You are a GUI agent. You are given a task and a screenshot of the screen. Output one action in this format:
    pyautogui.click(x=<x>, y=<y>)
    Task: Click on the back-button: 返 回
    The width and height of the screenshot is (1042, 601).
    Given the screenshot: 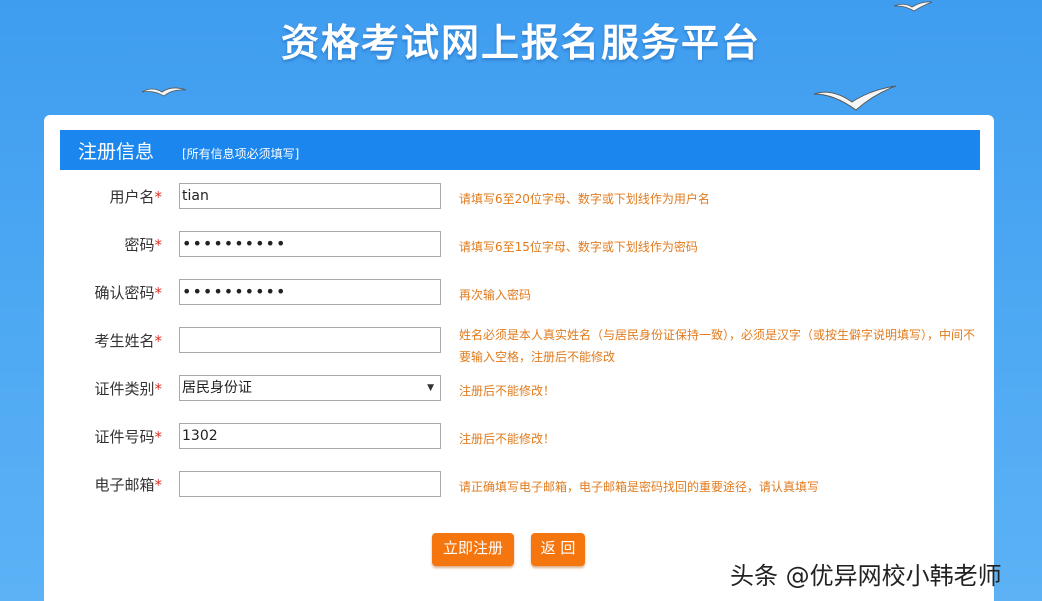 What is the action you would take?
    pyautogui.click(x=558, y=549)
    